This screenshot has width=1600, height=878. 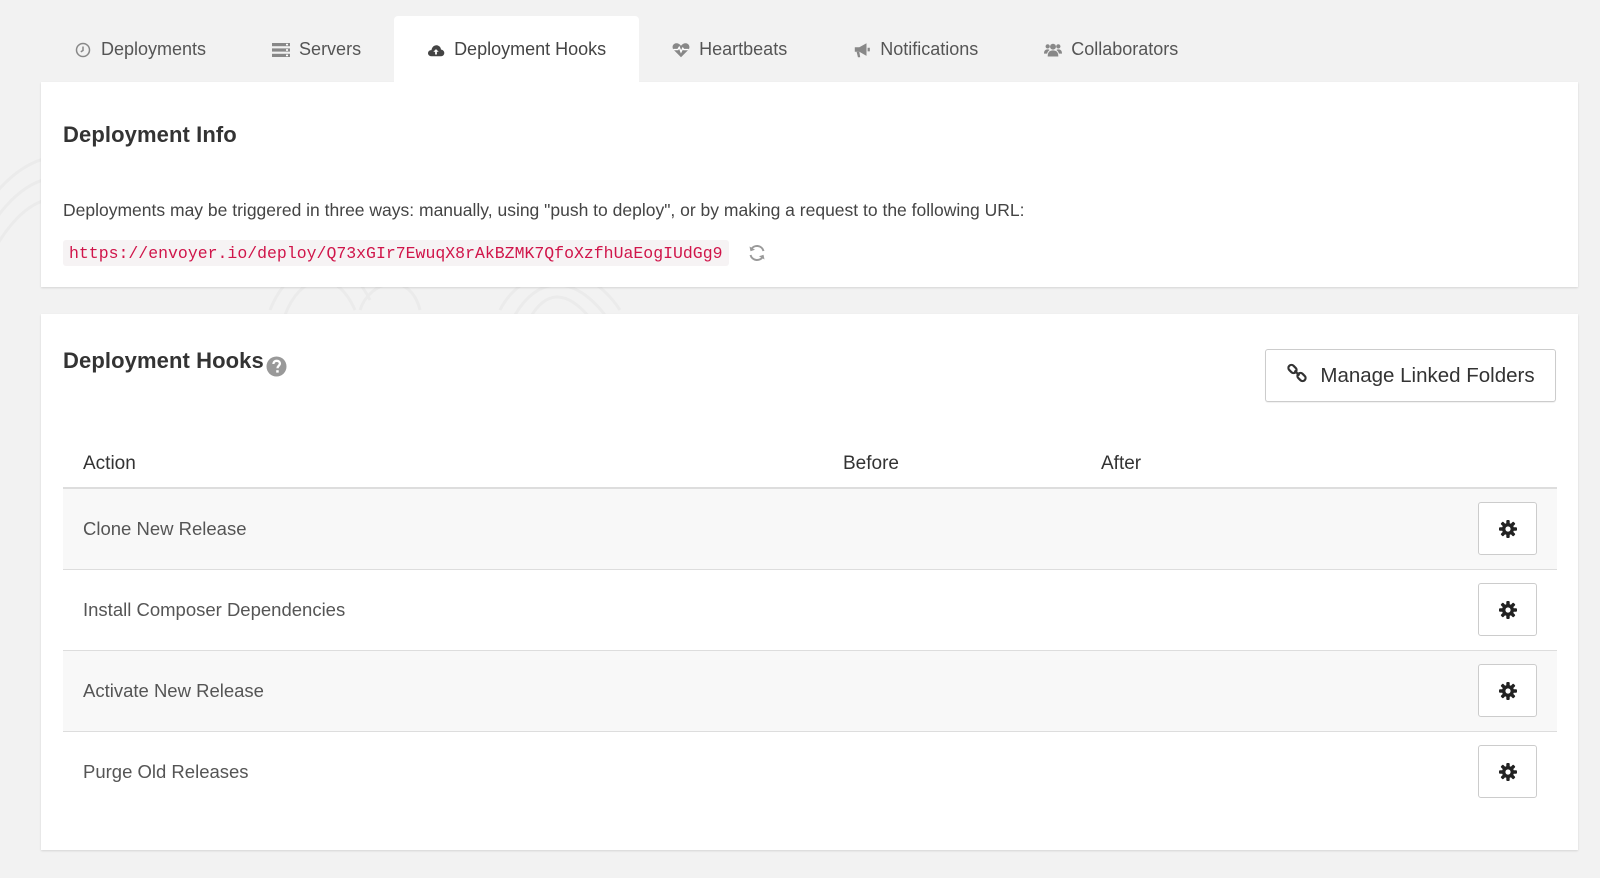 What do you see at coordinates (929, 49) in the screenshot?
I see `tab-label: Notifications` at bounding box center [929, 49].